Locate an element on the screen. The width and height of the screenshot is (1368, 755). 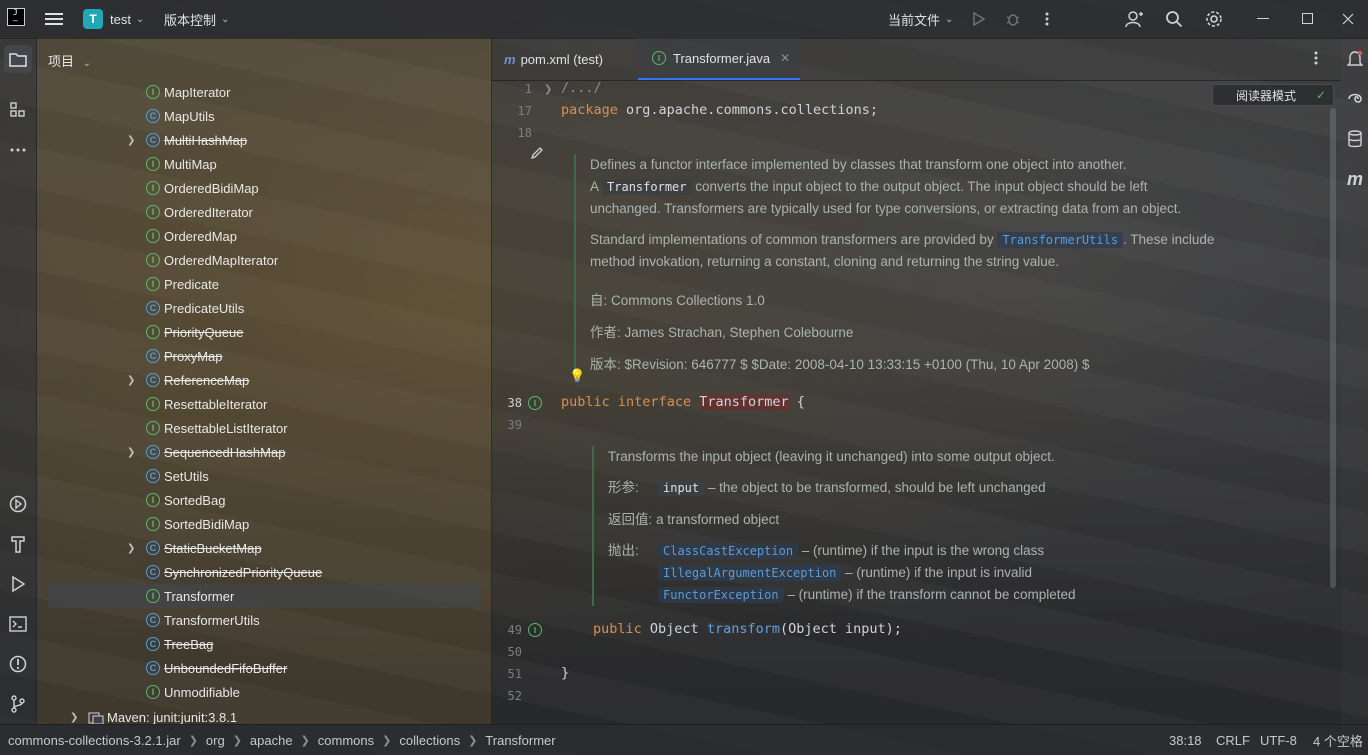
code-chip: Transformer is located at coordinates (647, 187).